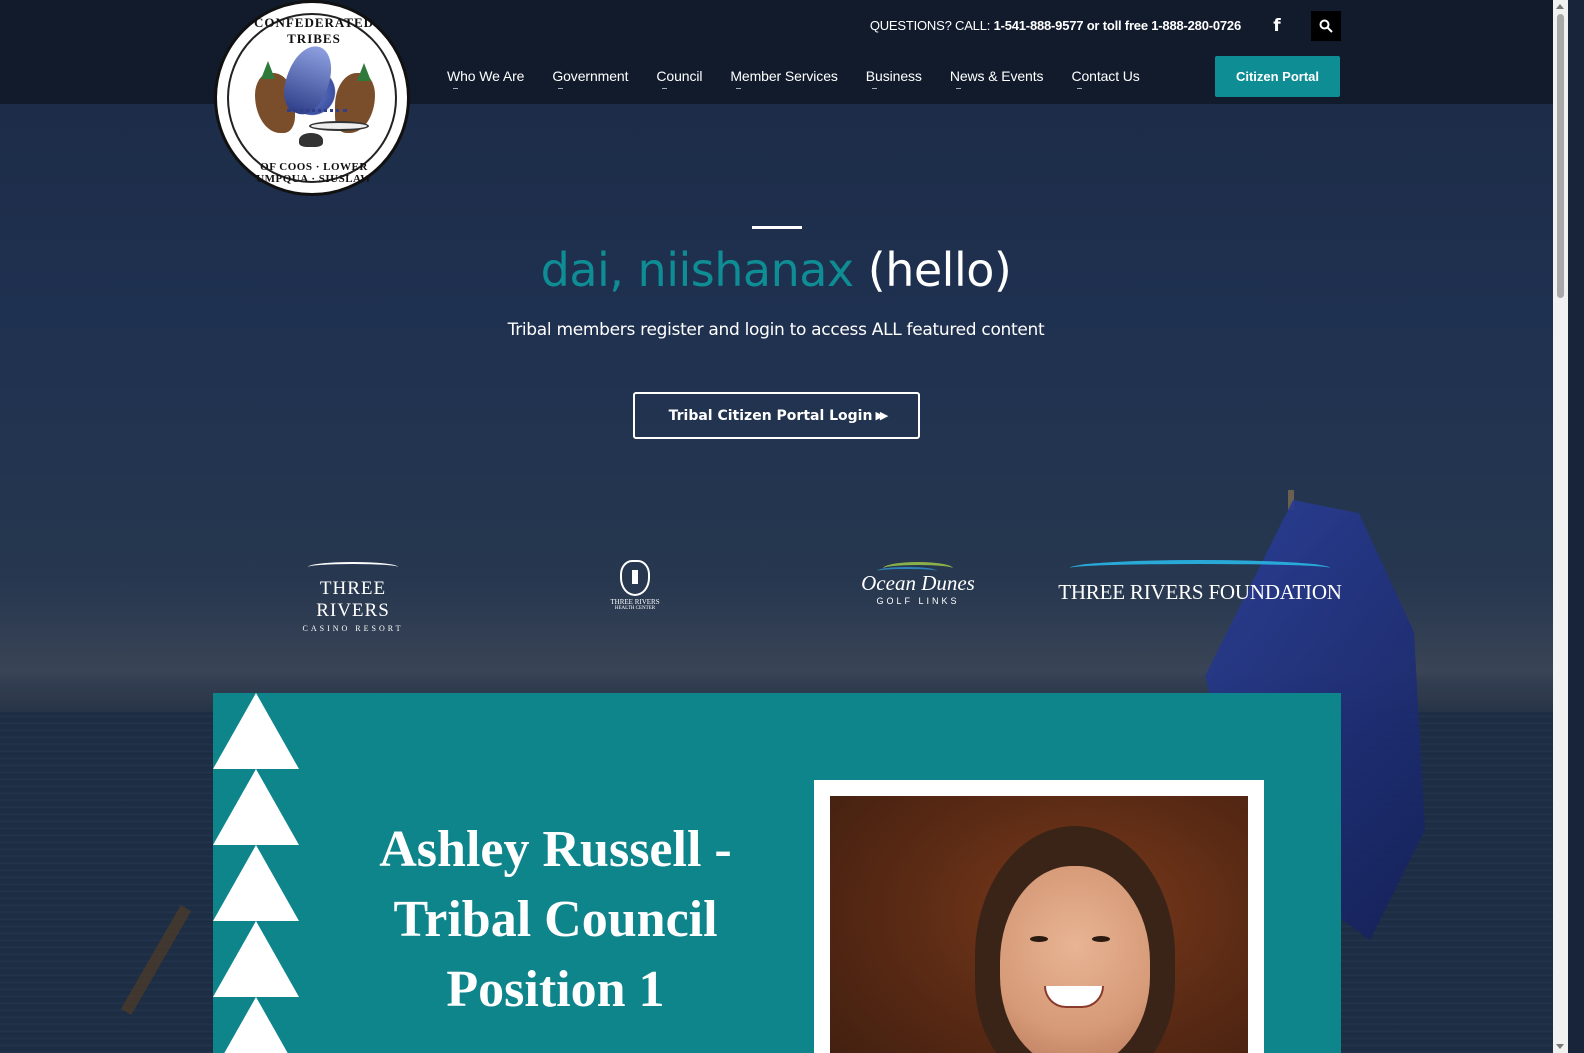  I want to click on citizen-portal-login-button: Tribal Citizen Portal Login ▶▶, so click(776, 415).